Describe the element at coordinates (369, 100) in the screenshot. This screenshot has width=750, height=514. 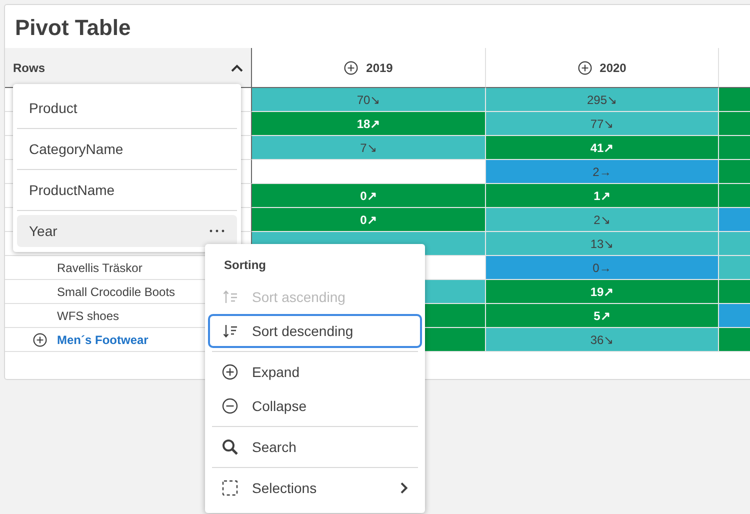
I see `table-cell: 70↘` at that location.